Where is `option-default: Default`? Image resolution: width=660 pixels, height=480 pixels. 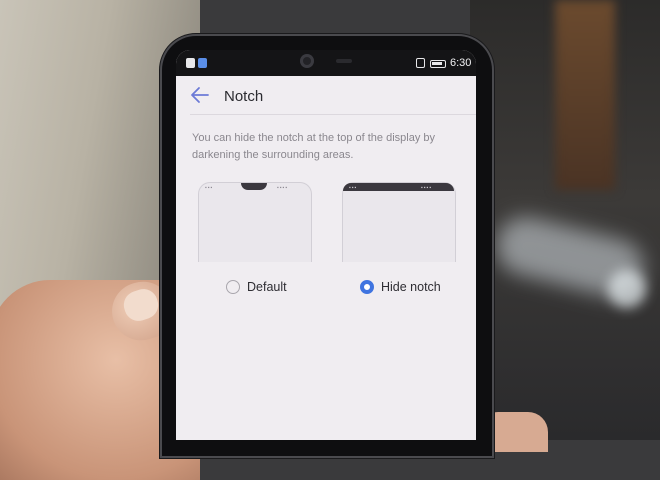
option-default: Default is located at coordinates (256, 287).